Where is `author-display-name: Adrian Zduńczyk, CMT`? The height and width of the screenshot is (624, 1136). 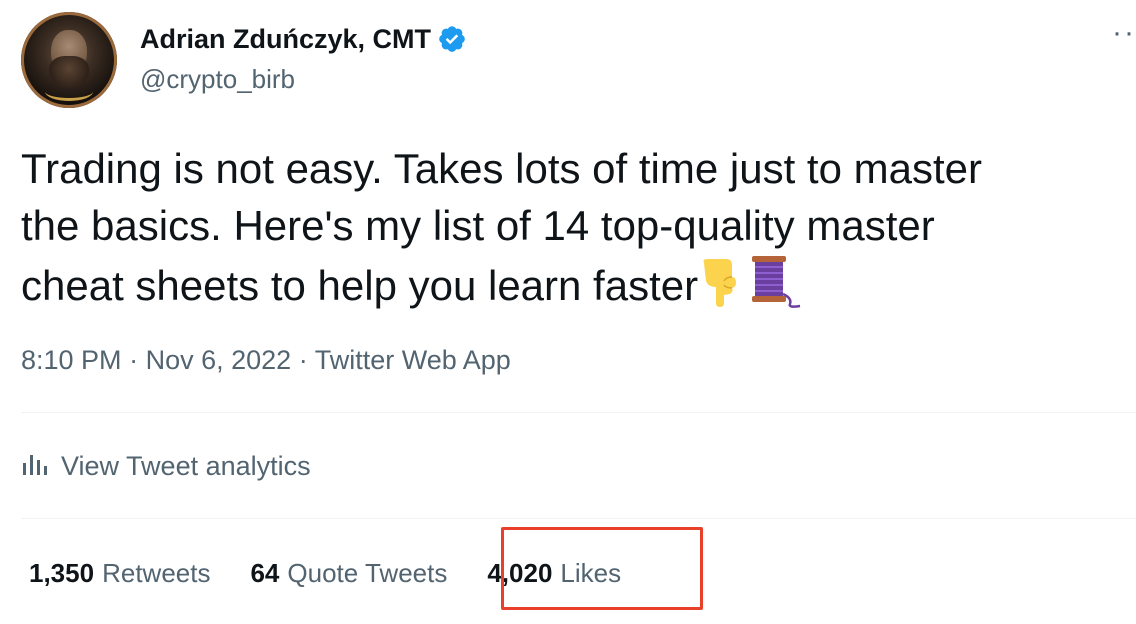
author-display-name: Adrian Zduńczyk, CMT is located at coordinates (285, 39).